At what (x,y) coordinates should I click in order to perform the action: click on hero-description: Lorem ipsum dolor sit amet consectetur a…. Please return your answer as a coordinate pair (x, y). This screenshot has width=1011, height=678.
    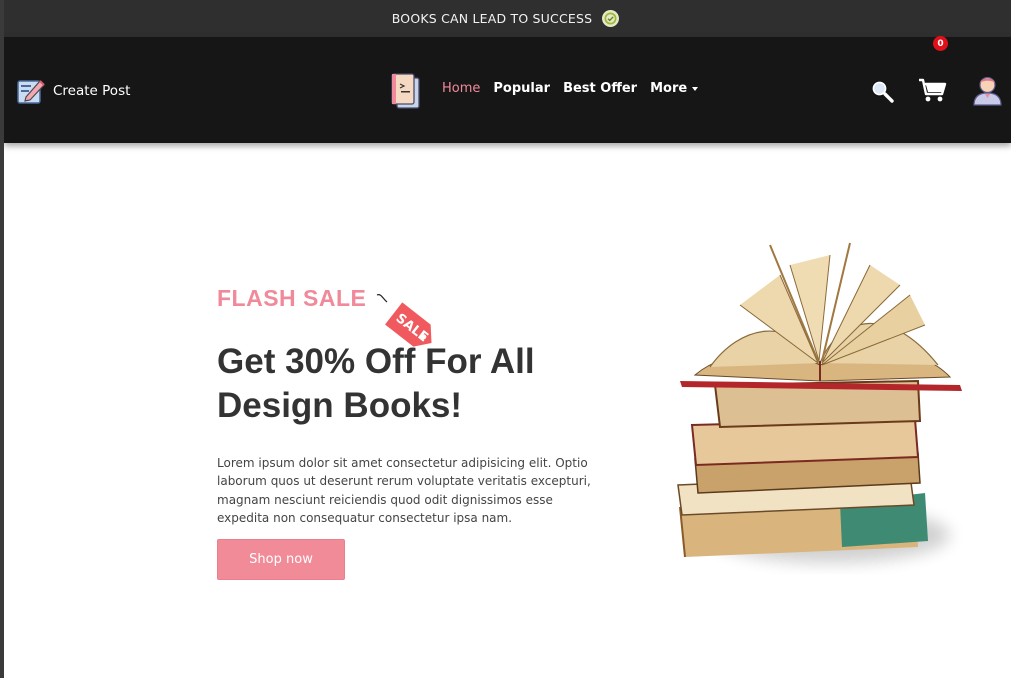
    Looking at the image, I should click on (404, 490).